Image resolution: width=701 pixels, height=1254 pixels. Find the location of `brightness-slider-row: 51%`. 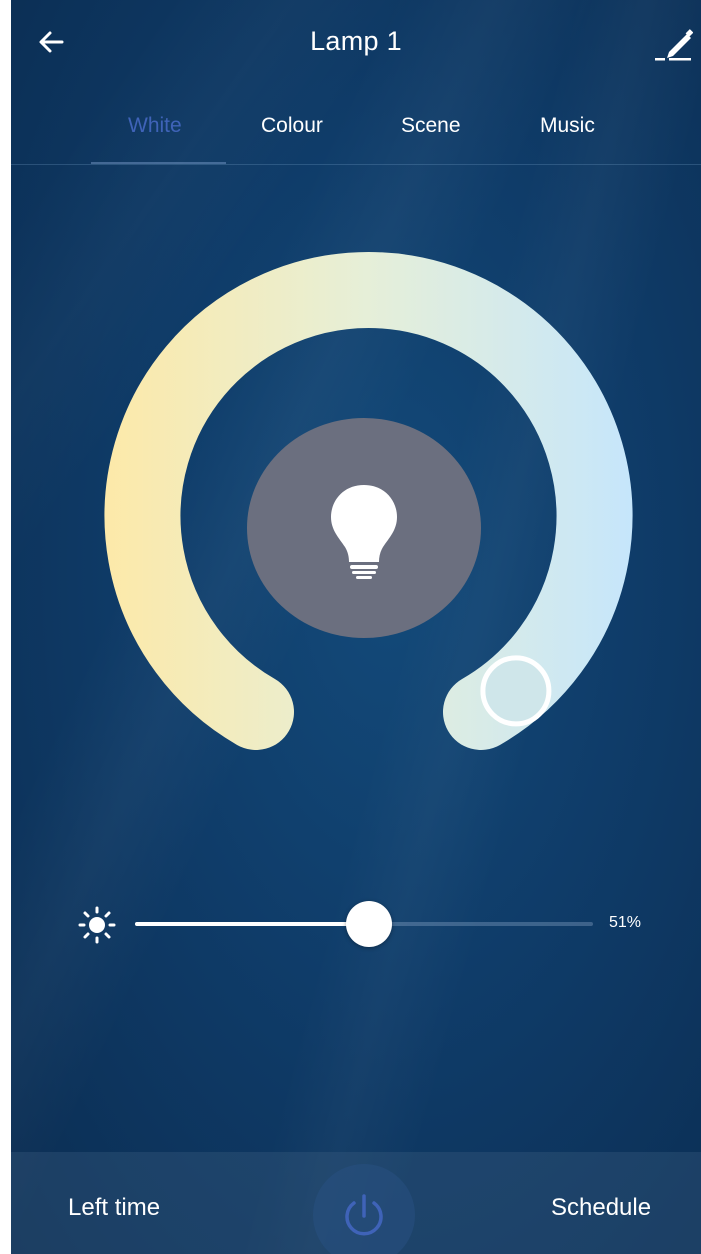

brightness-slider-row: 51% is located at coordinates (356, 920).